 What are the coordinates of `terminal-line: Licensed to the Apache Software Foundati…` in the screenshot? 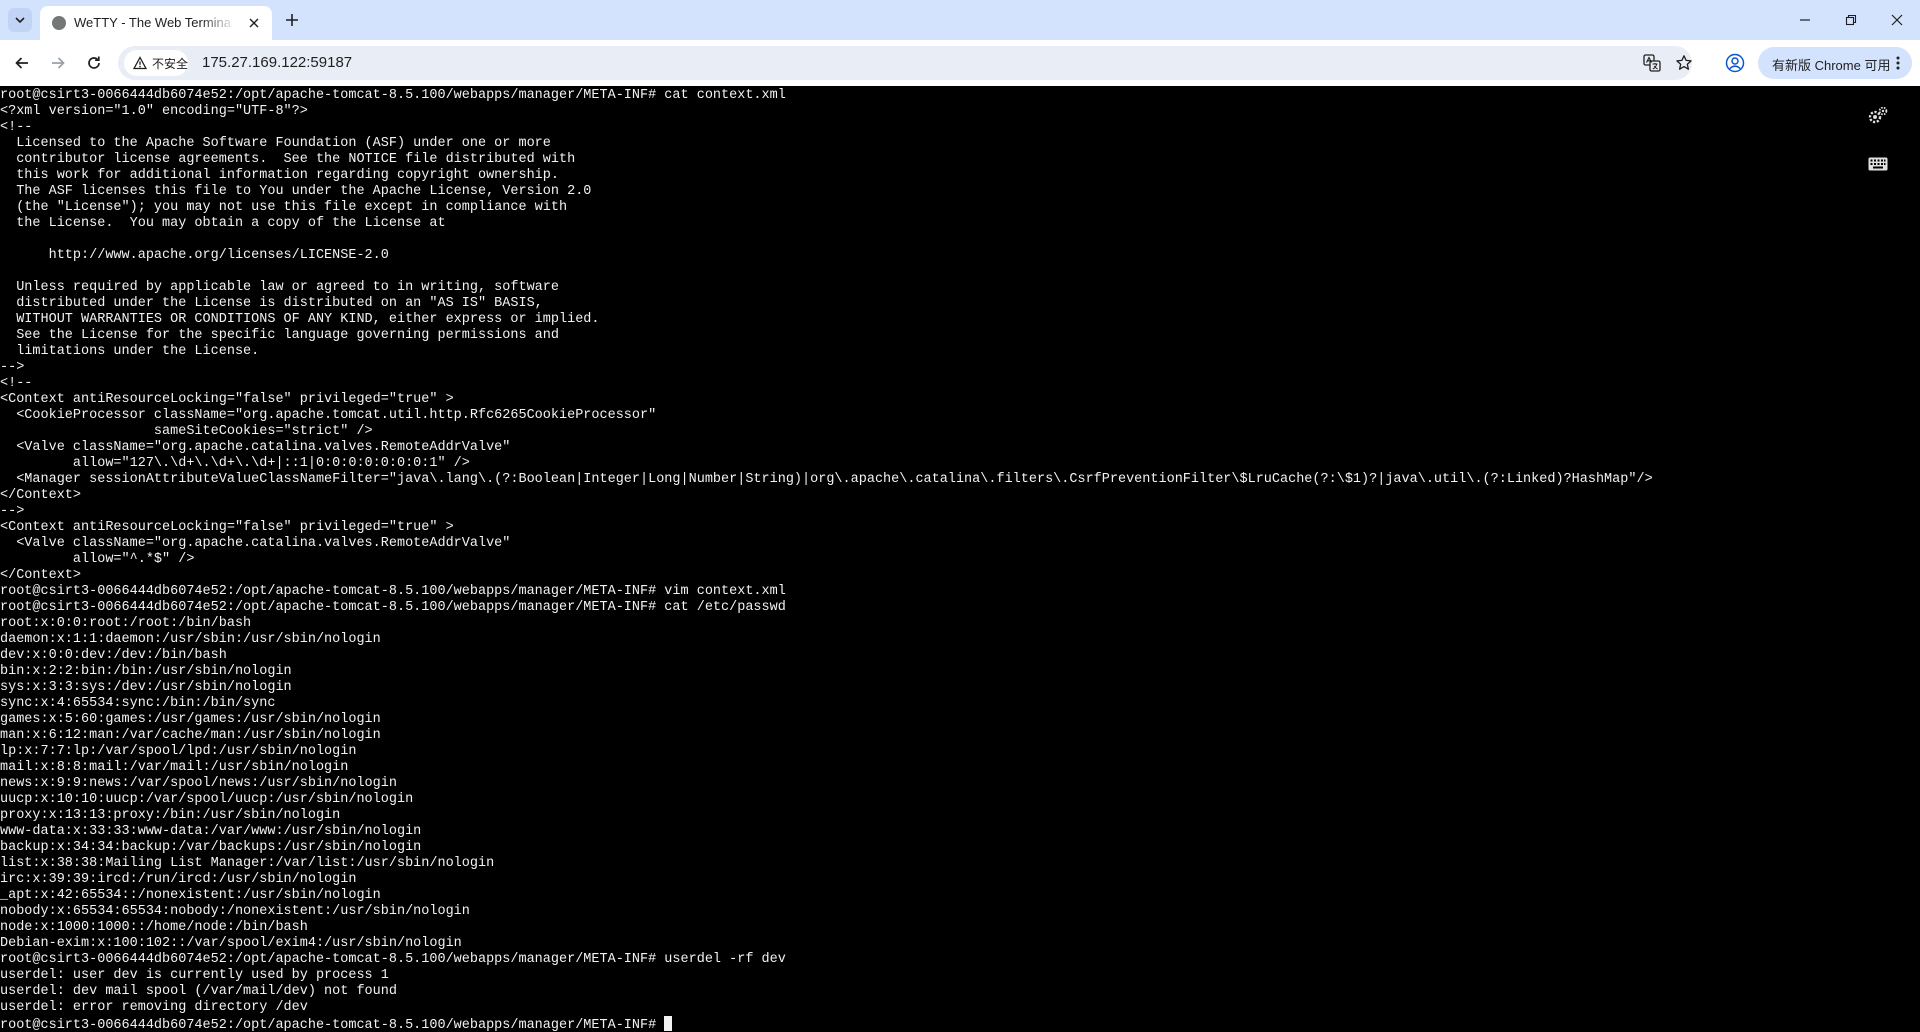 It's located at (826, 144).